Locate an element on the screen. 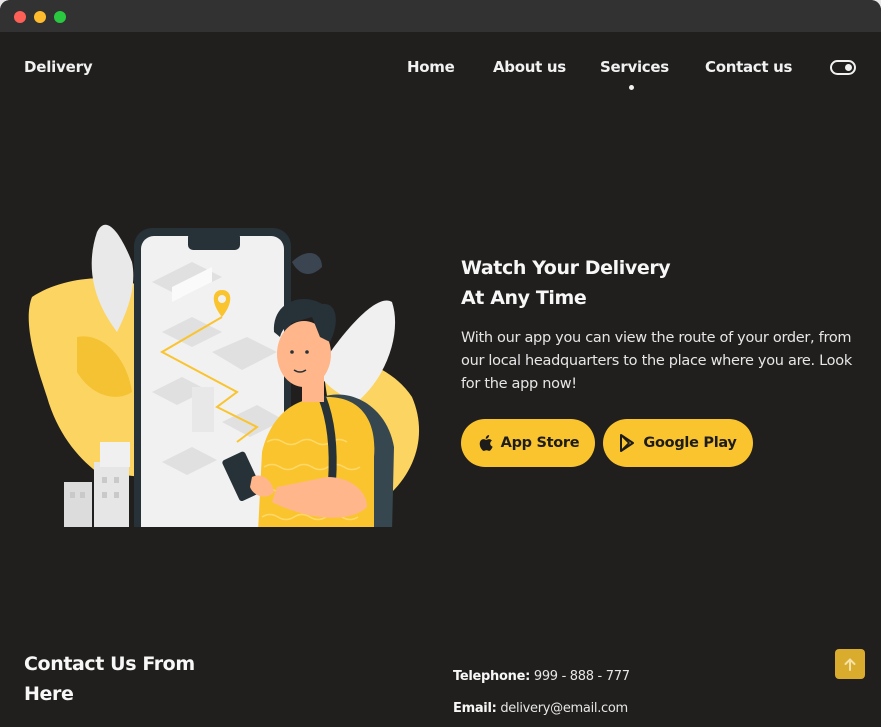 The image size is (881, 727). app-store-button: App Store is located at coordinates (528, 443).